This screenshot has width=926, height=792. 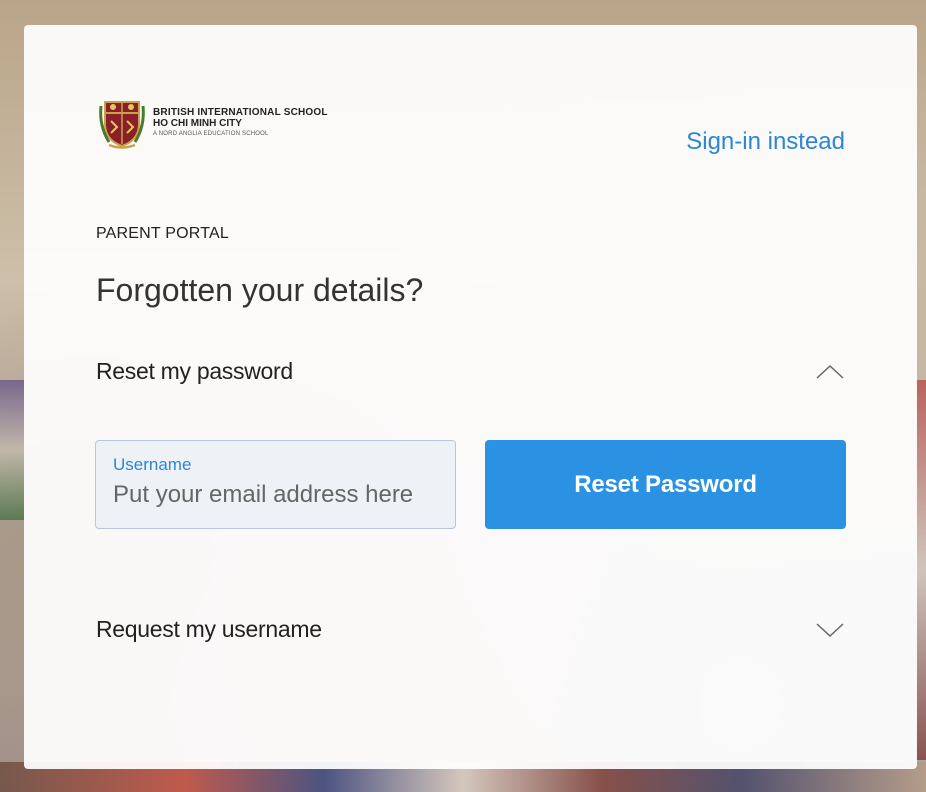 I want to click on school-name-line1: BRITISH INTERNATIONAL SCHOOL, so click(x=240, y=112).